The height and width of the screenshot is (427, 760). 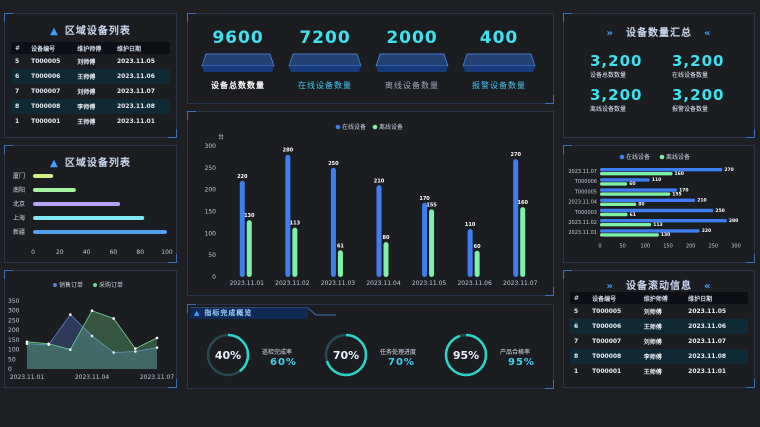 I want to click on legend-item: 在线设备, so click(x=634, y=157).